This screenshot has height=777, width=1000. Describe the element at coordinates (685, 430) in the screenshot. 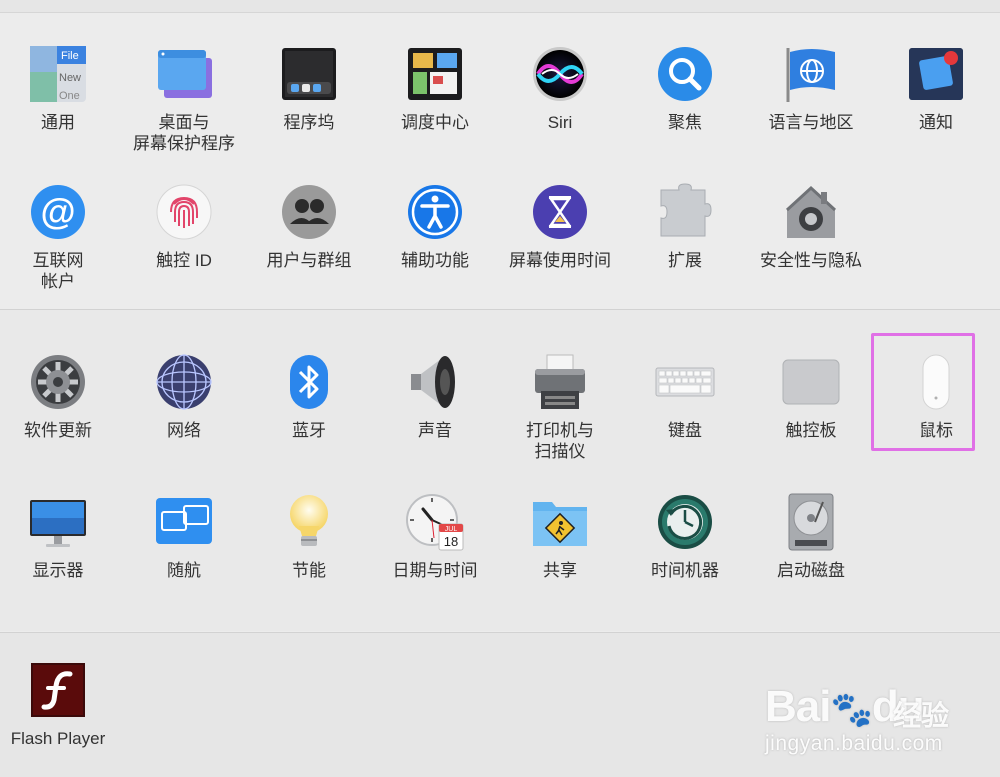

I see `pref-label: 键盘` at that location.